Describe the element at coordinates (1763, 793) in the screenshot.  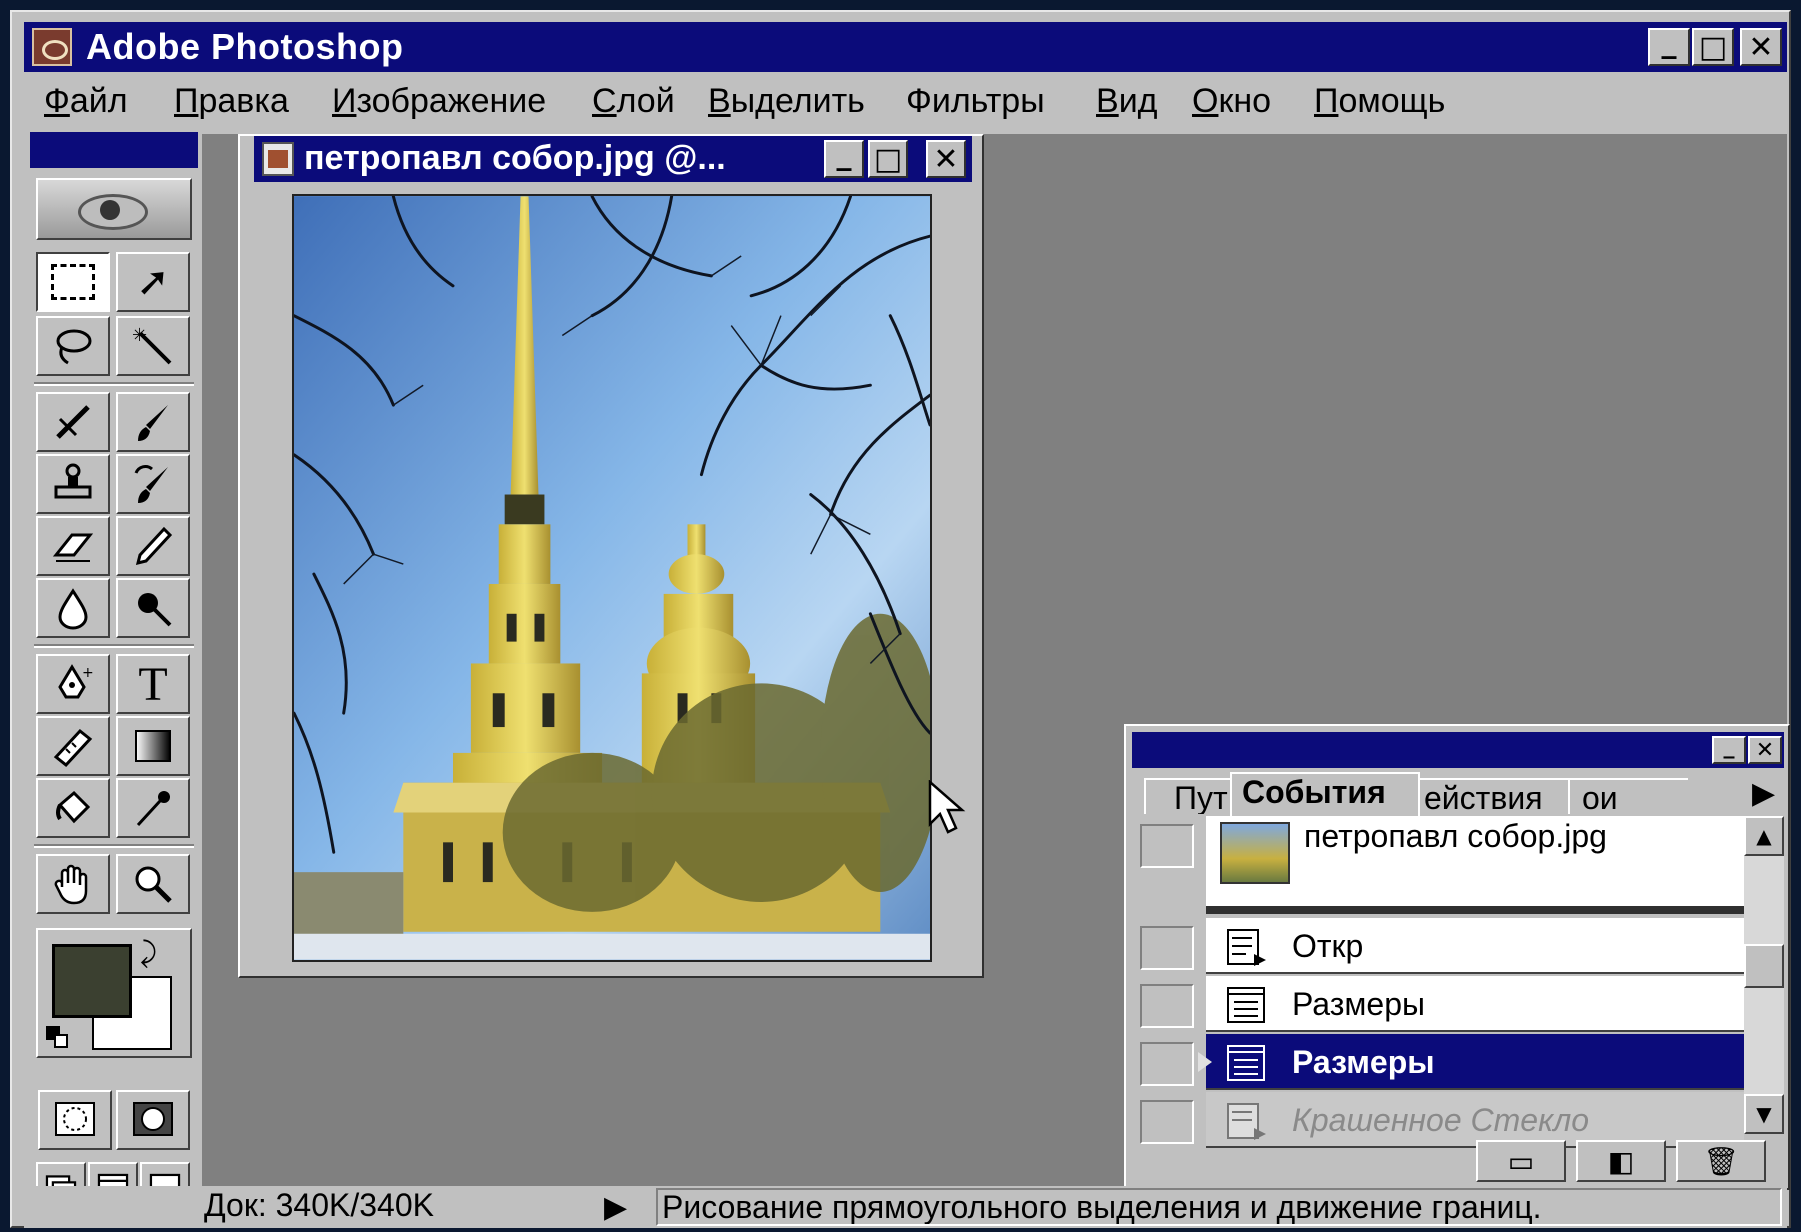
I see `palette-menu-arrow-icon: ▶` at that location.